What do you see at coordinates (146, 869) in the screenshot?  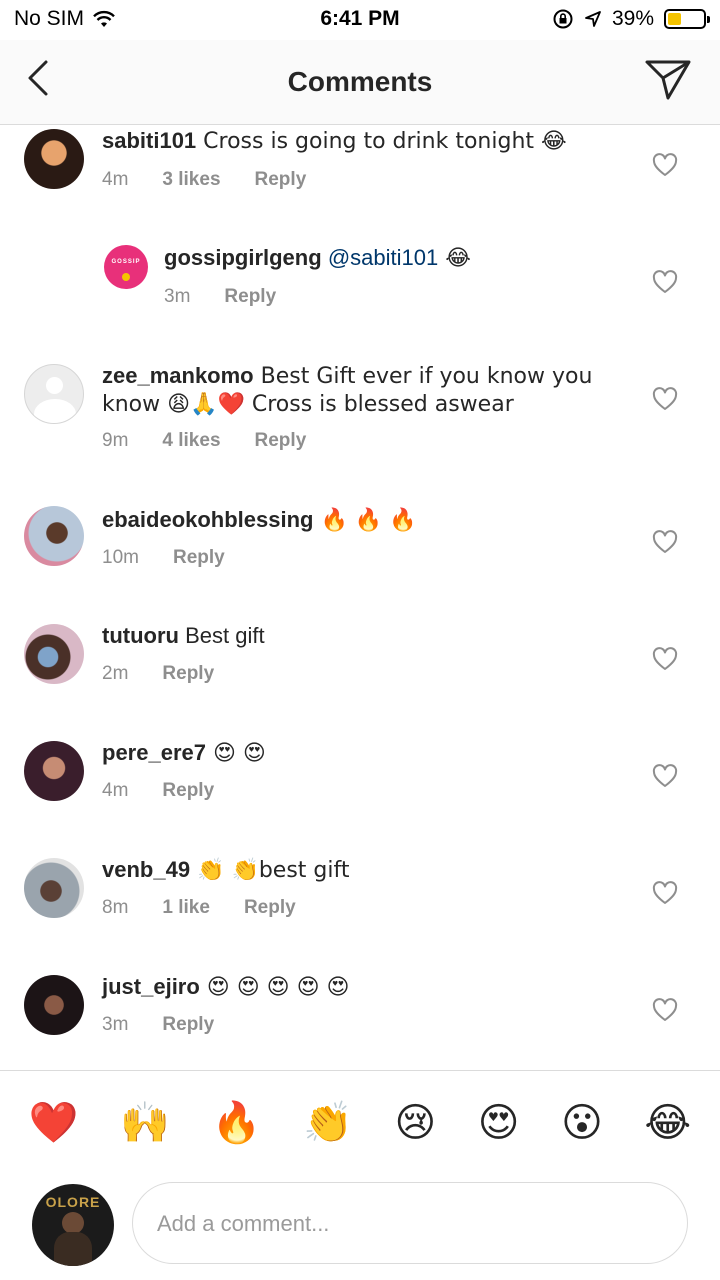 I see `comment-username: venb_49` at bounding box center [146, 869].